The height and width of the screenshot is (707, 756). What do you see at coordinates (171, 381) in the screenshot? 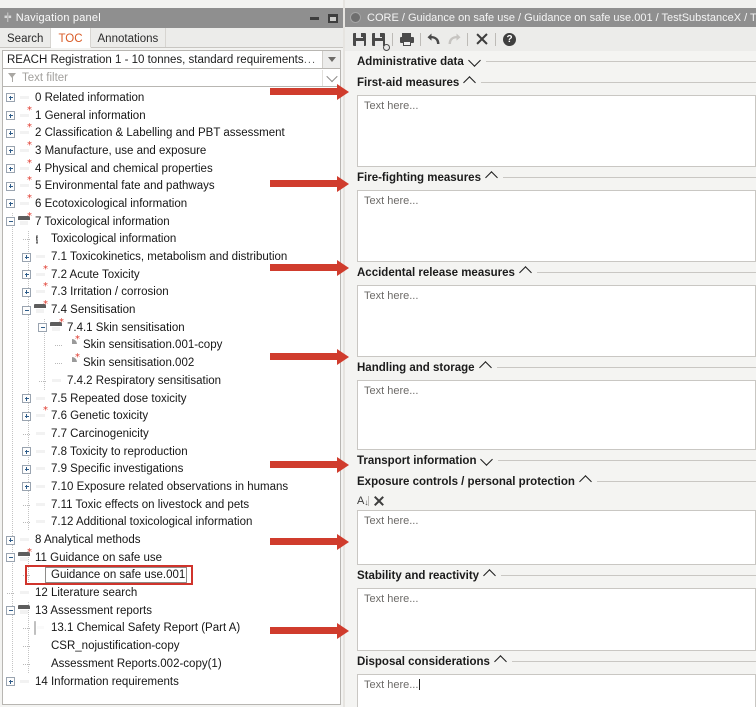
I see `tree-item: 7.4.2 Respiratory sensitisation` at bounding box center [171, 381].